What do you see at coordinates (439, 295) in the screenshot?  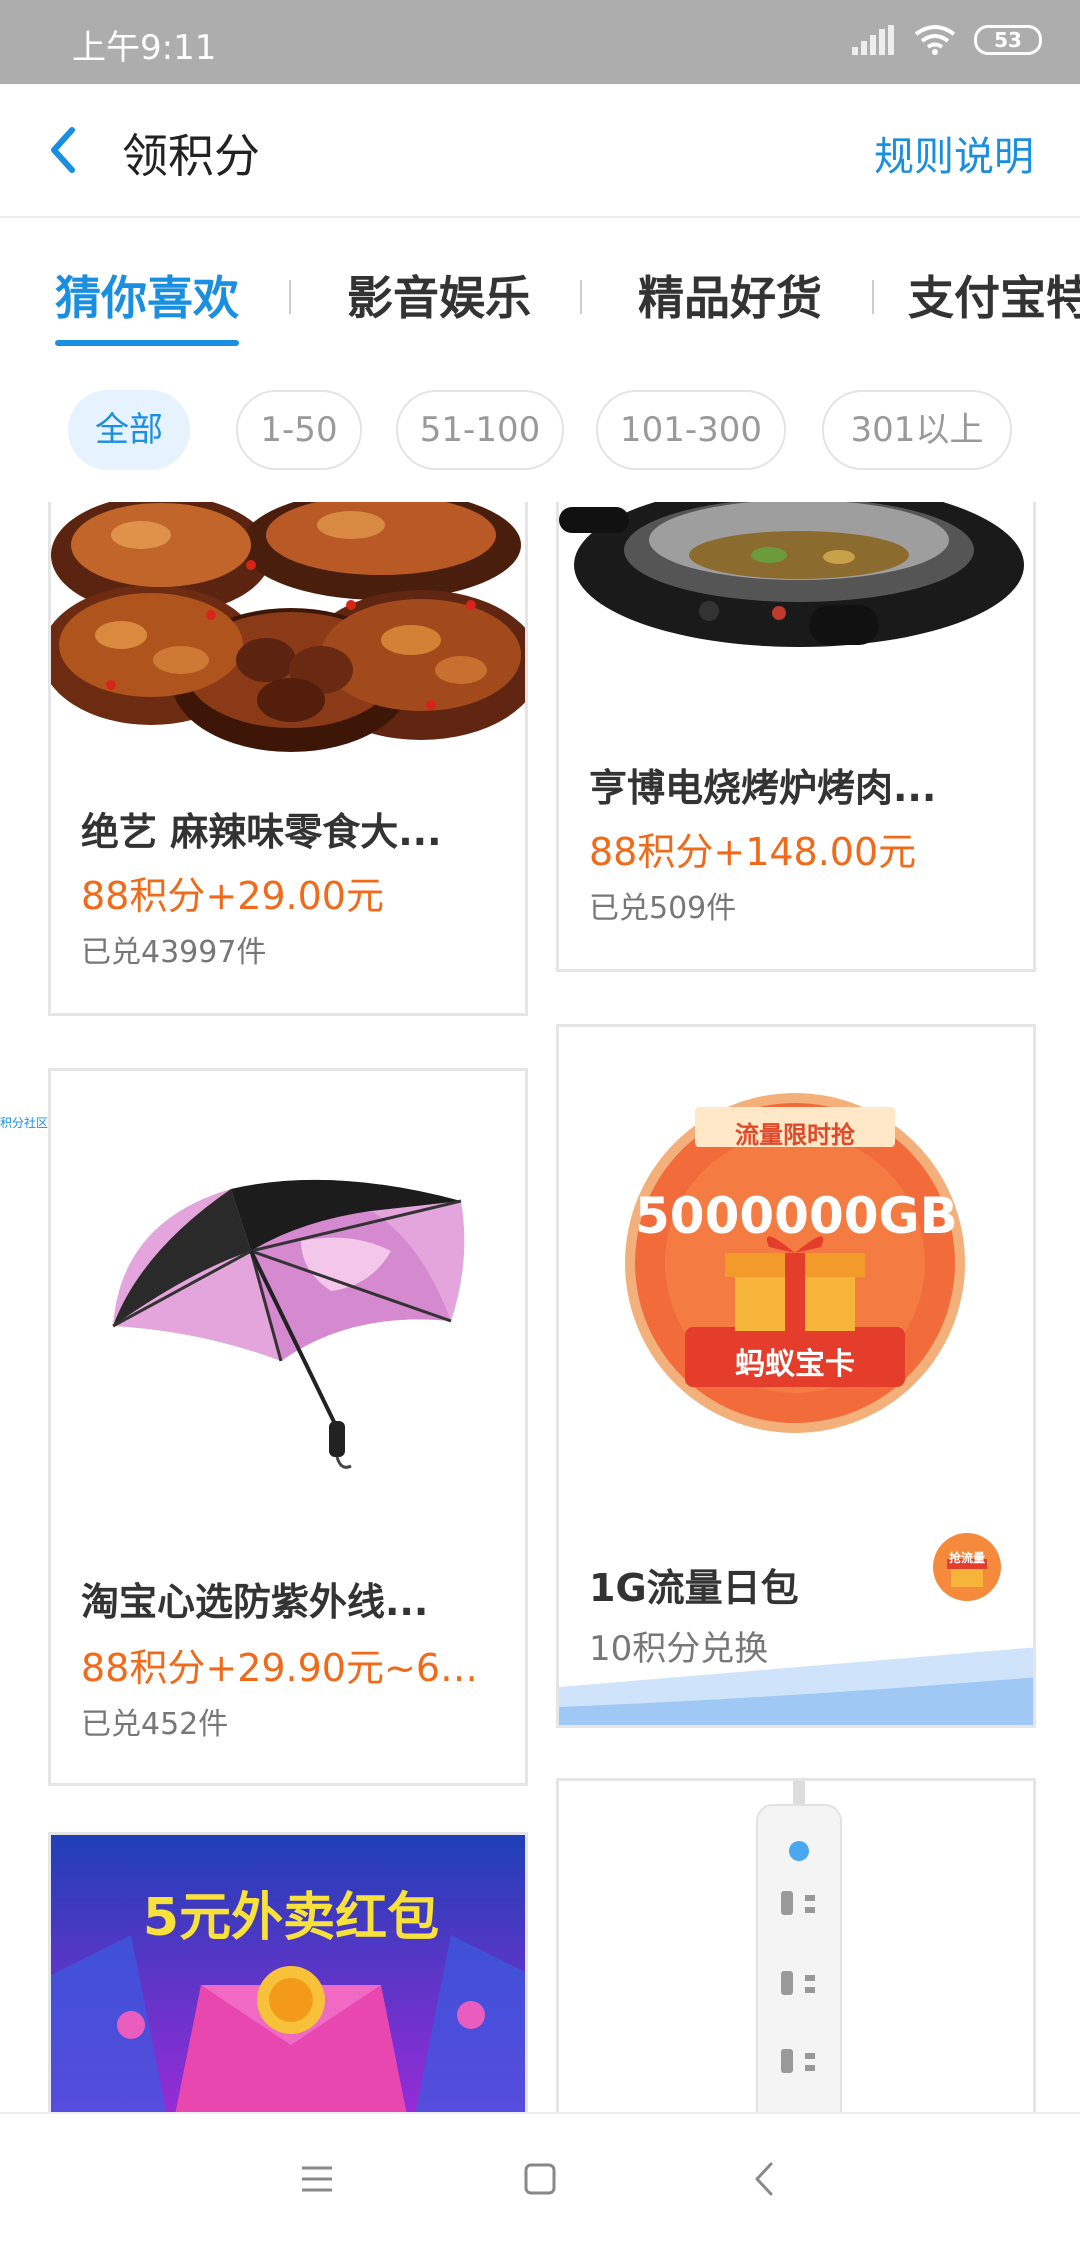 I see `tab-entertainment: 影音娱乐` at bounding box center [439, 295].